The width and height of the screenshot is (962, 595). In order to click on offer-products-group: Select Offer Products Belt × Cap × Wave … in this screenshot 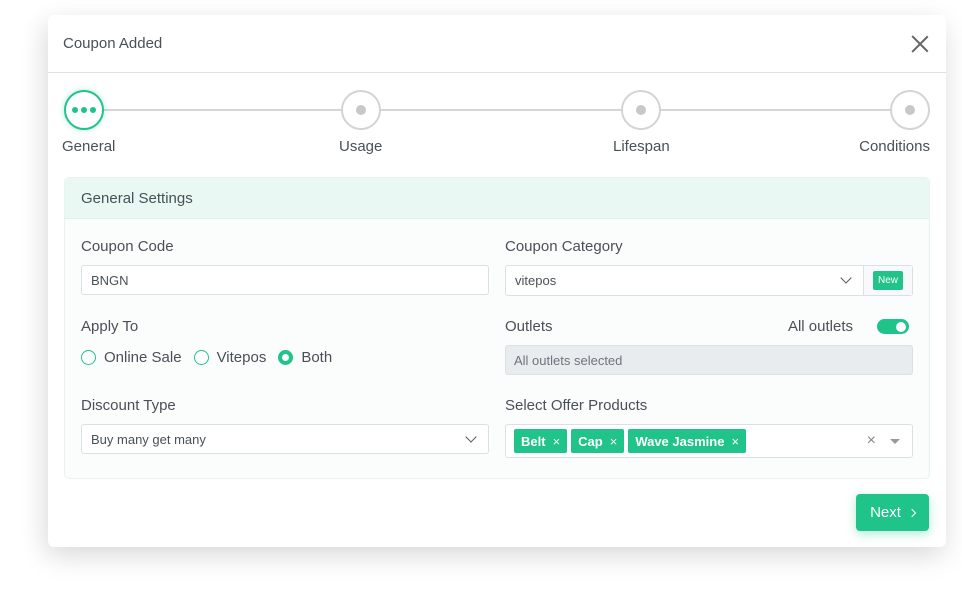, I will do `click(709, 427)`.